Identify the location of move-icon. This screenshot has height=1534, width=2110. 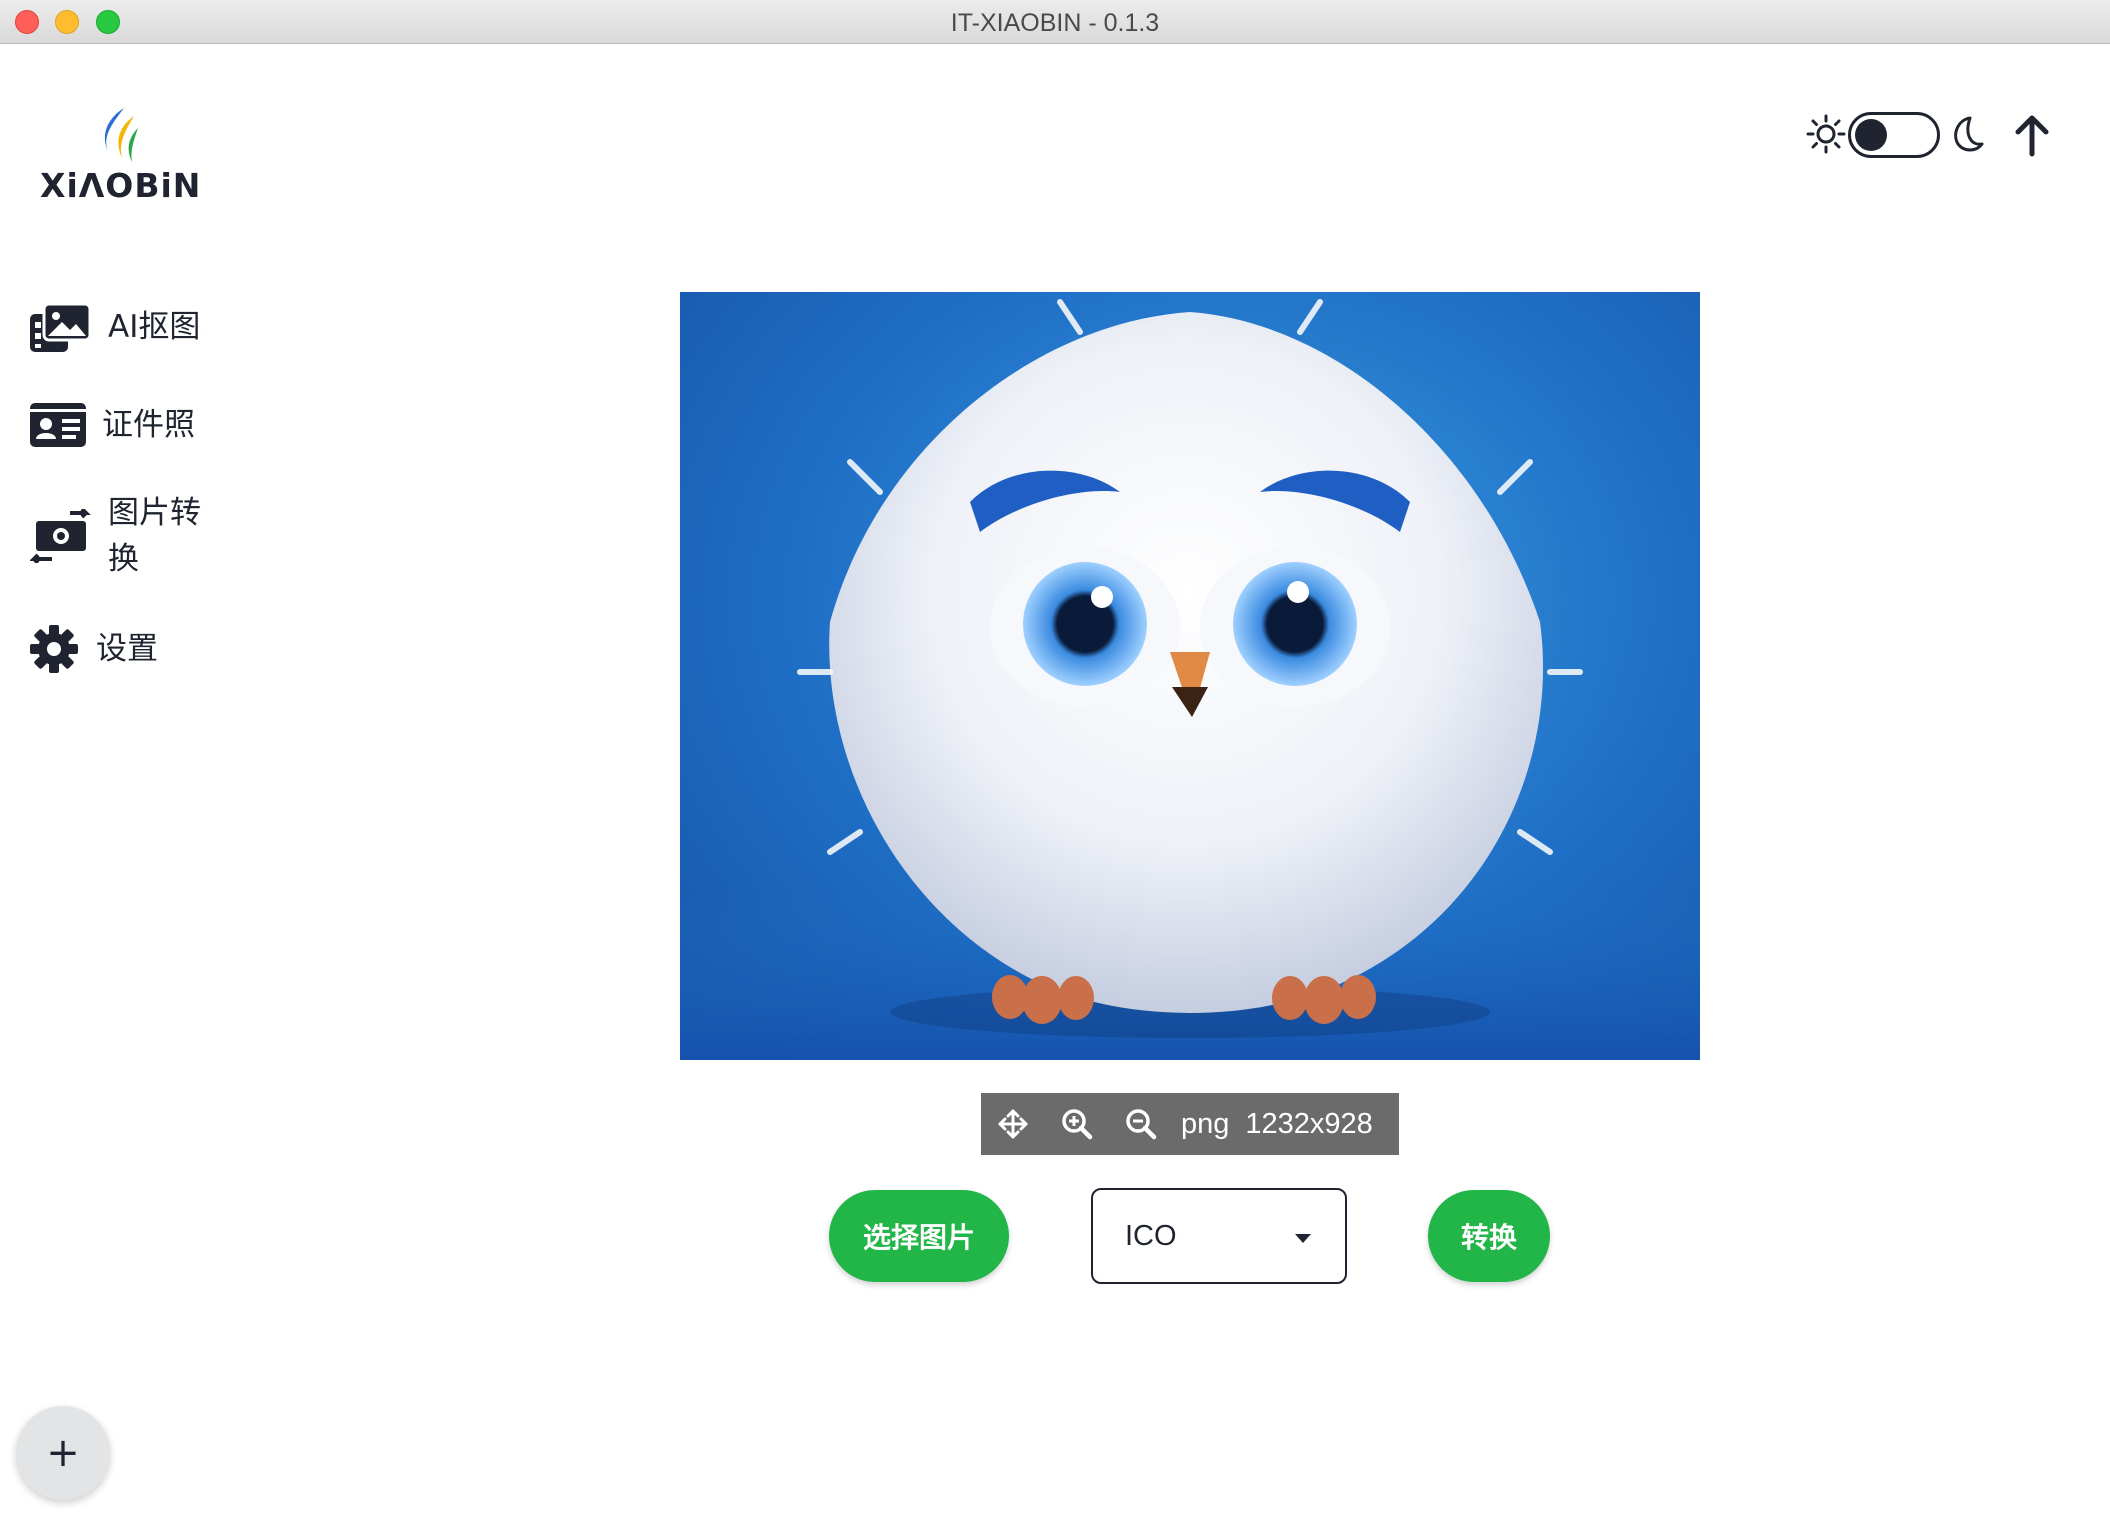
(1013, 1124).